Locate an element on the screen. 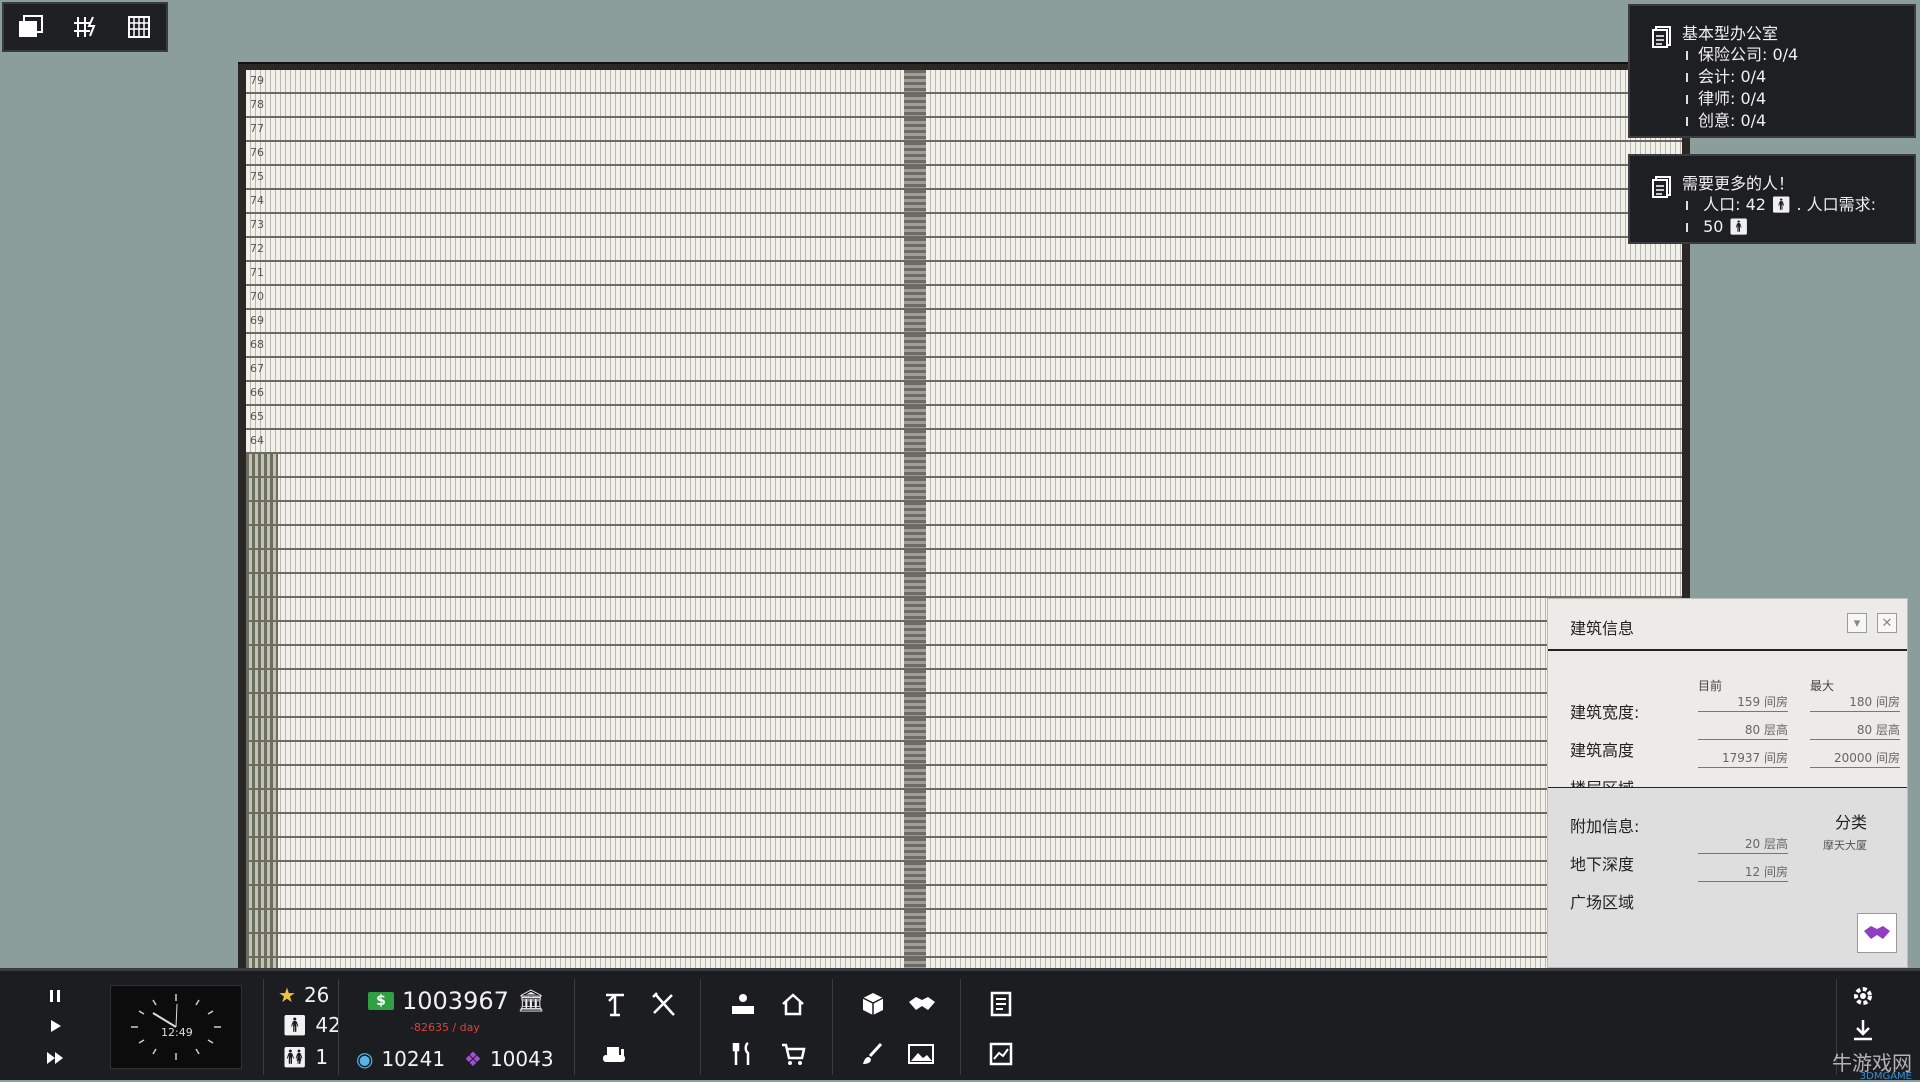  star-count: 26 is located at coordinates (316, 995).